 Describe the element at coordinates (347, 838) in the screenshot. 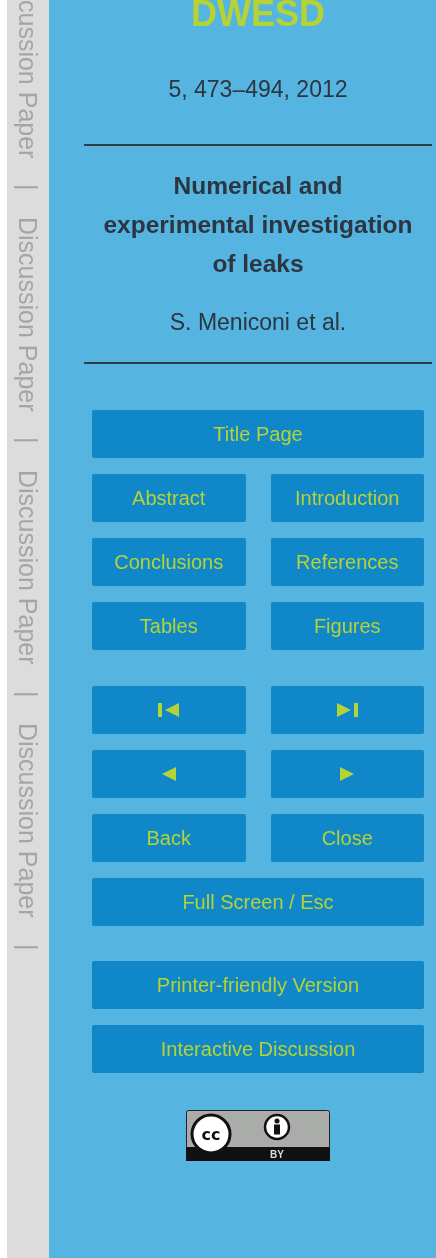

I see `nav-button: Close` at that location.